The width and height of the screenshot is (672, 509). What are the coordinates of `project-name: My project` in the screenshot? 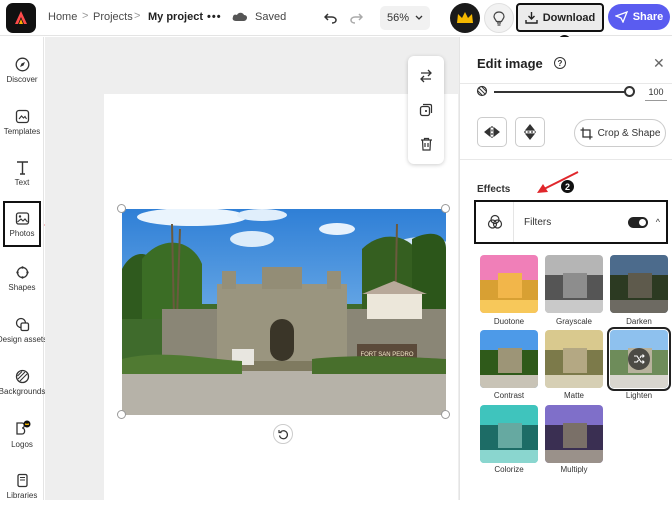 It's located at (175, 17).